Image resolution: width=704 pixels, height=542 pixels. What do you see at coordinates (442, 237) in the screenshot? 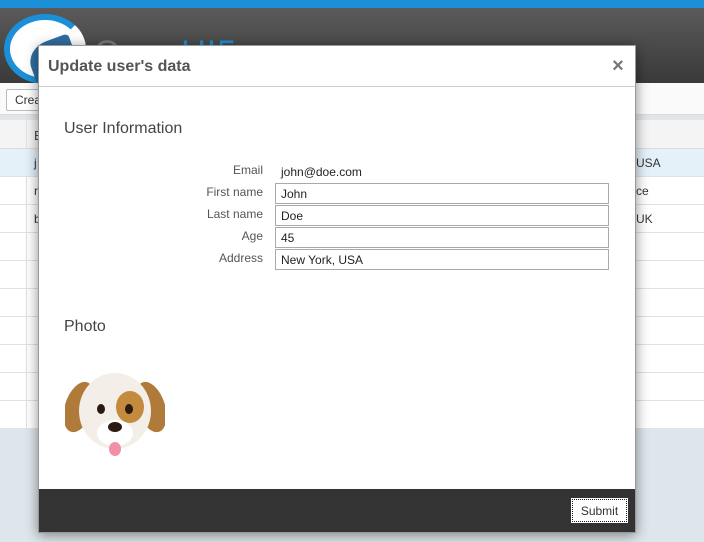
I see `age-field` at bounding box center [442, 237].